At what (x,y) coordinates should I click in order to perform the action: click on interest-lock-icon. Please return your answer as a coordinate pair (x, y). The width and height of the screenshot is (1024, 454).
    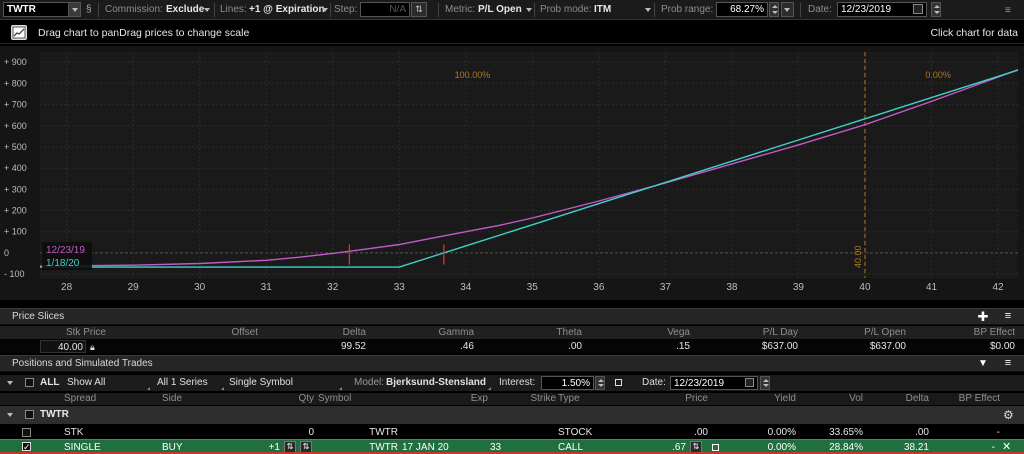
    Looking at the image, I should click on (618, 382).